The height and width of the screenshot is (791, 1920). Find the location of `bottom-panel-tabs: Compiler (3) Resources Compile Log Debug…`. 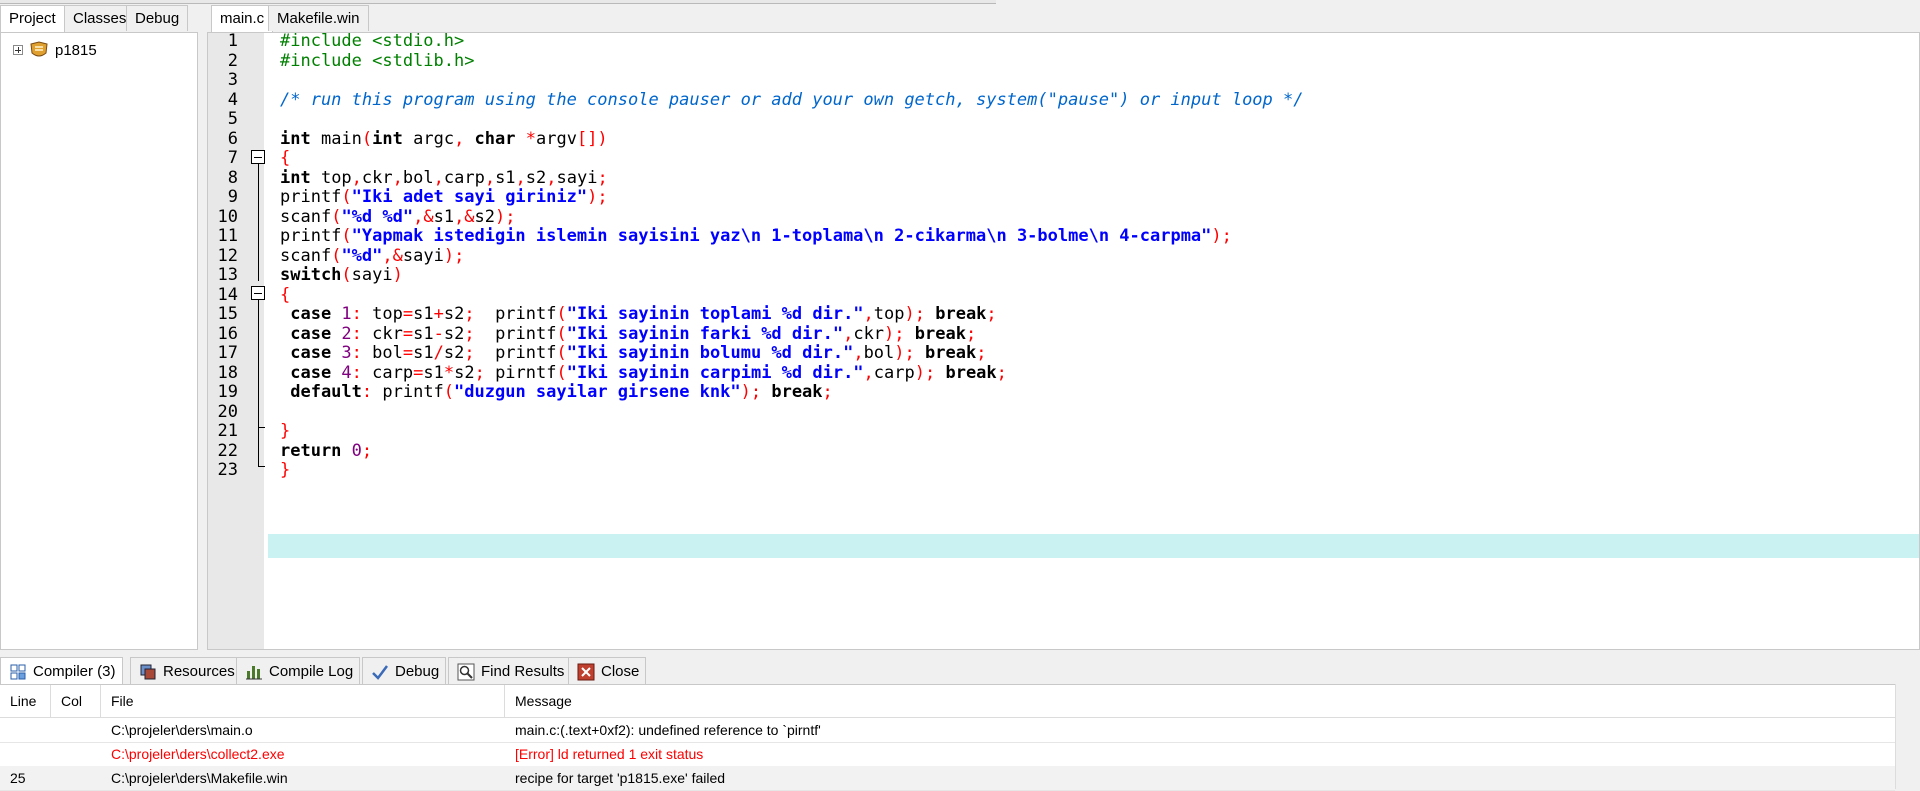

bottom-panel-tabs: Compiler (3) Resources Compile Log Debug… is located at coordinates (960, 671).